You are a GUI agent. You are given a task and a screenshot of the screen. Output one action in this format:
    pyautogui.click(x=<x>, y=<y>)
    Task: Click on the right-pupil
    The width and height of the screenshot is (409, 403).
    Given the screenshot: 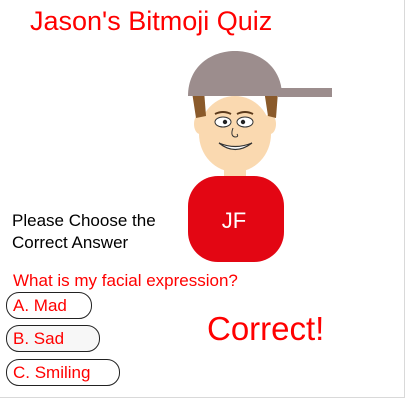 What is the action you would take?
    pyautogui.click(x=243, y=122)
    